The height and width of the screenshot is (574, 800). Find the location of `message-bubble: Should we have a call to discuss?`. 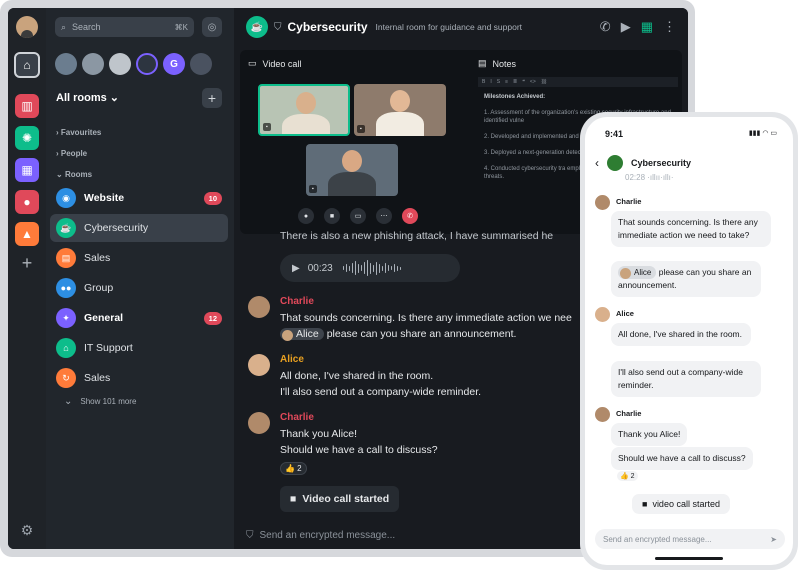

message-bubble: Should we have a call to discuss? is located at coordinates (682, 458).